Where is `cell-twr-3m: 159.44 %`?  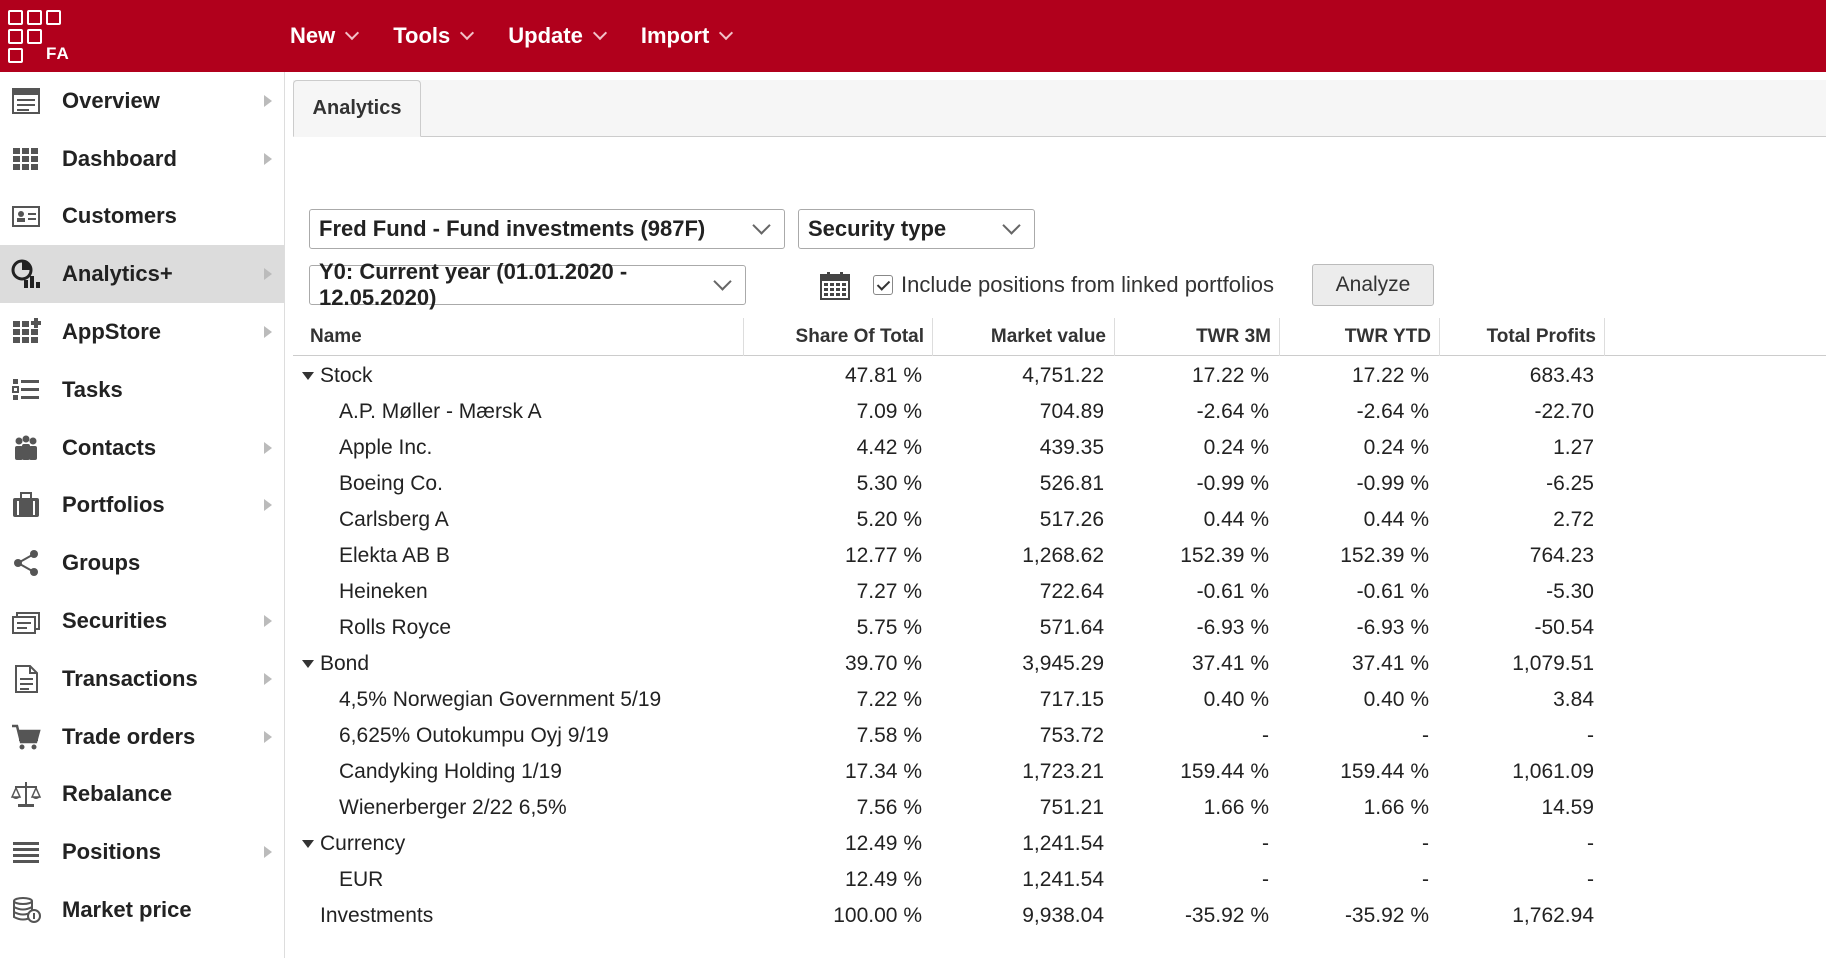 cell-twr-3m: 159.44 % is located at coordinates (1224, 771).